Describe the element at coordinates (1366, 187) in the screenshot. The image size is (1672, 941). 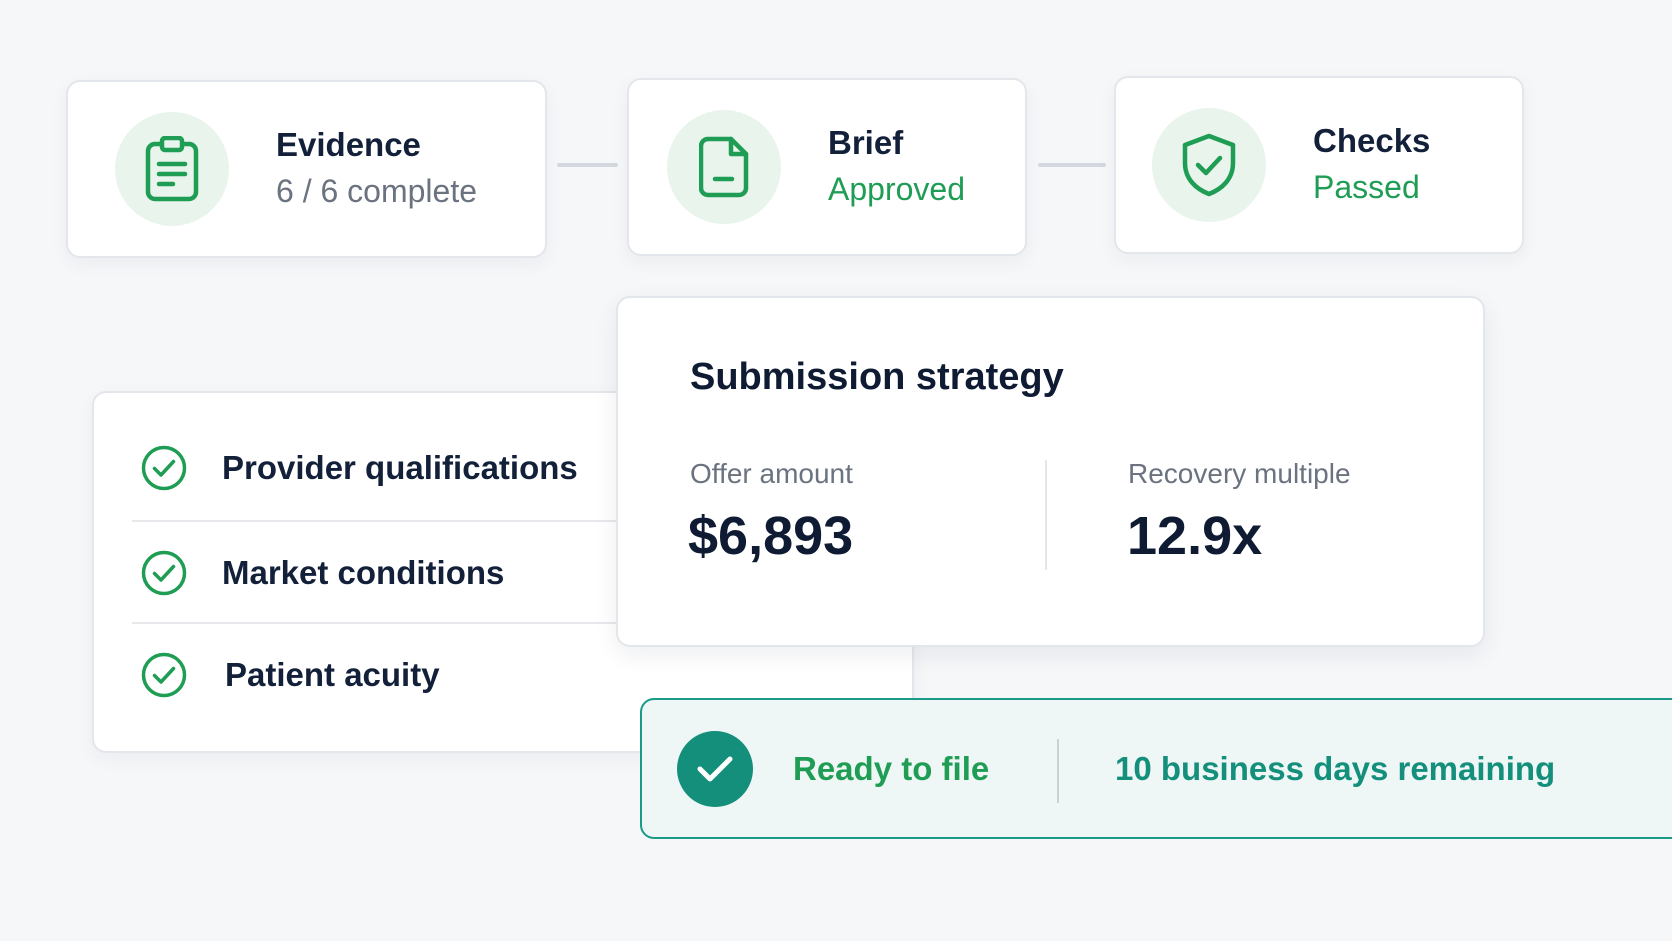
I see `step-status-checks: Passed` at that location.